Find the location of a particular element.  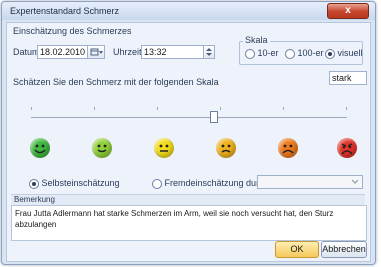

calendar-button is located at coordinates (96, 52).